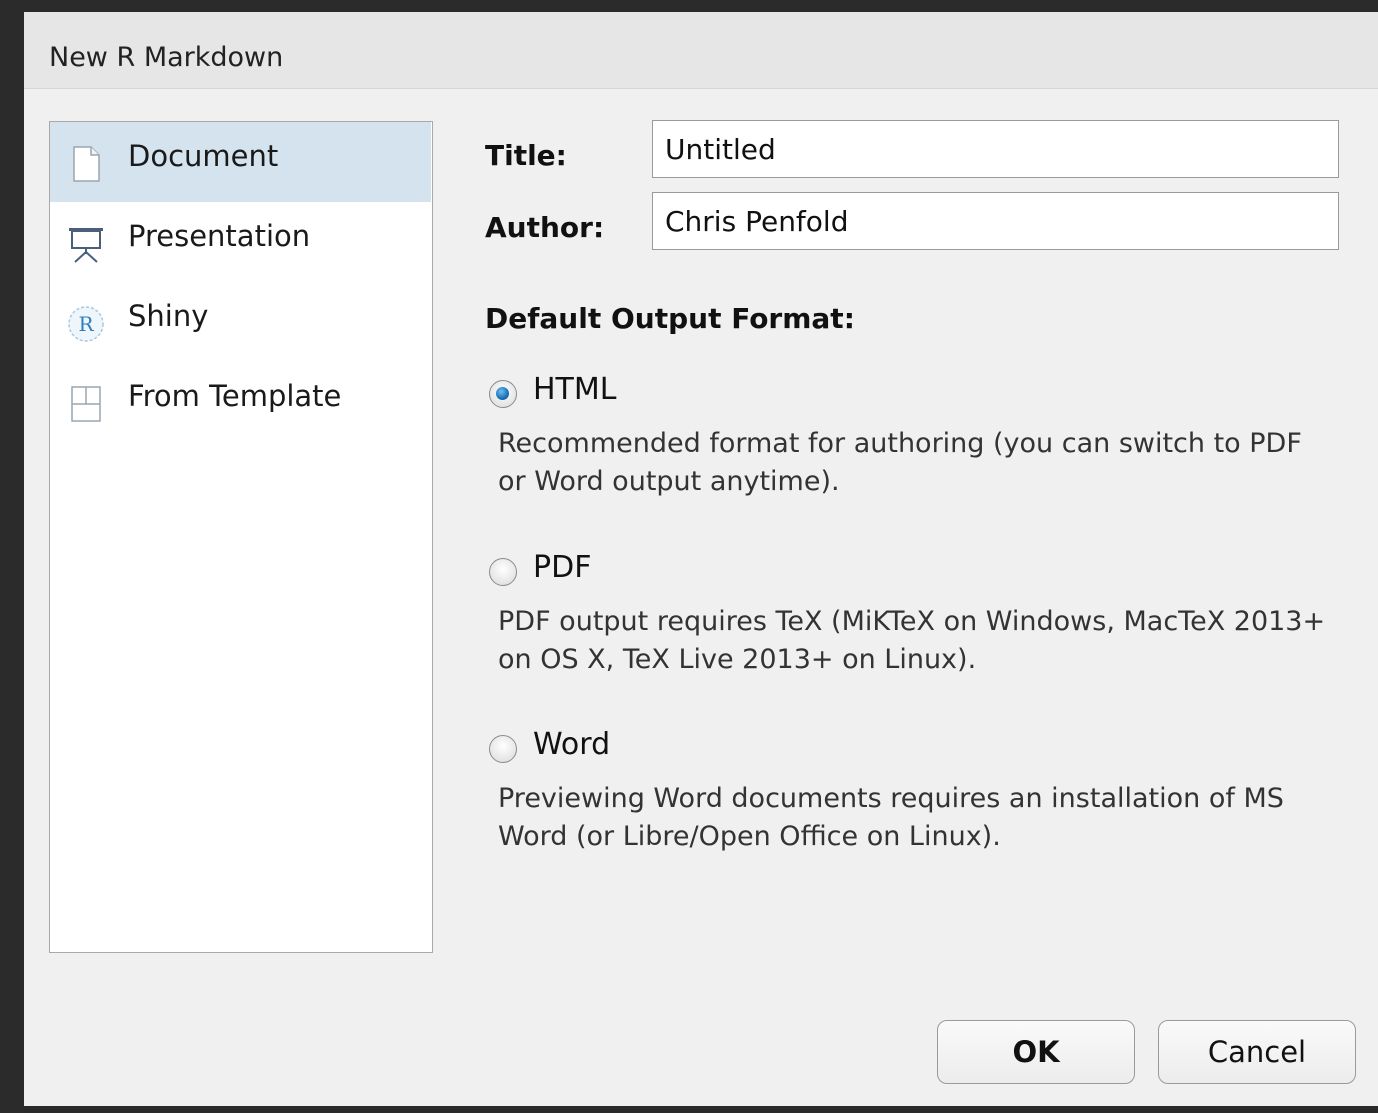  I want to click on cancel-button: Cancel, so click(1257, 1052).